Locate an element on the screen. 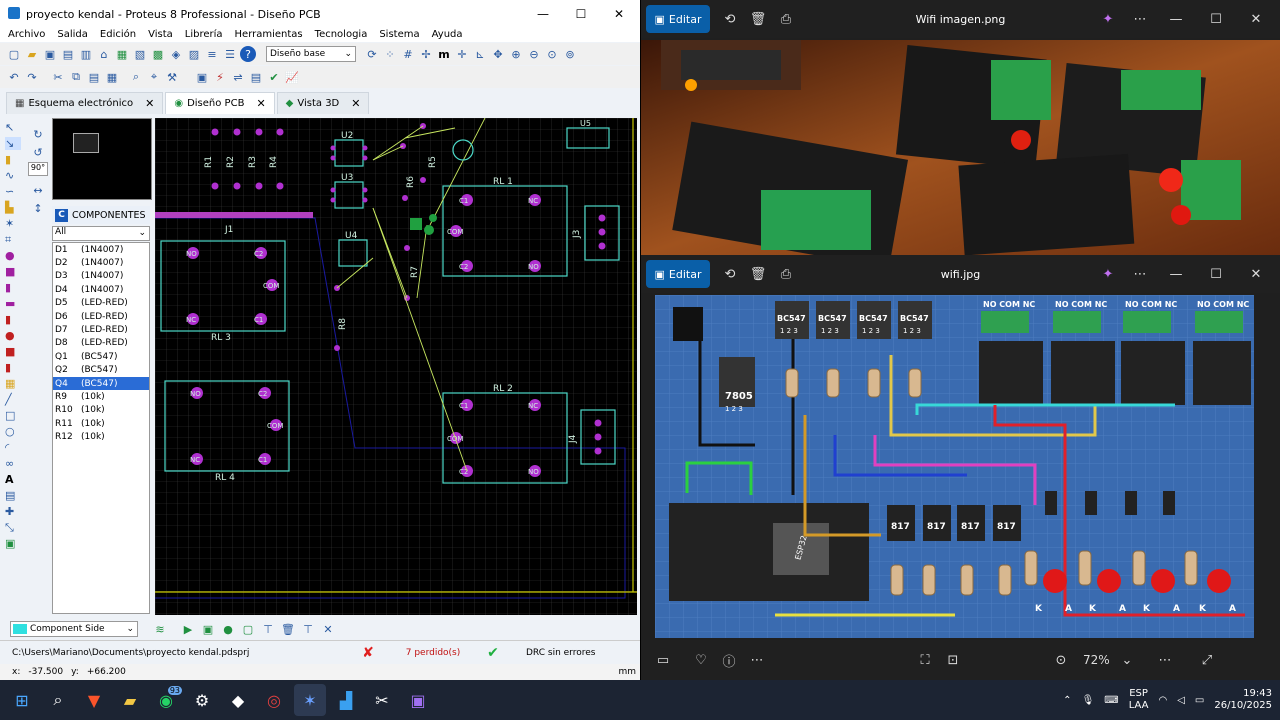  package-icon: ▮ is located at coordinates (13, 159).